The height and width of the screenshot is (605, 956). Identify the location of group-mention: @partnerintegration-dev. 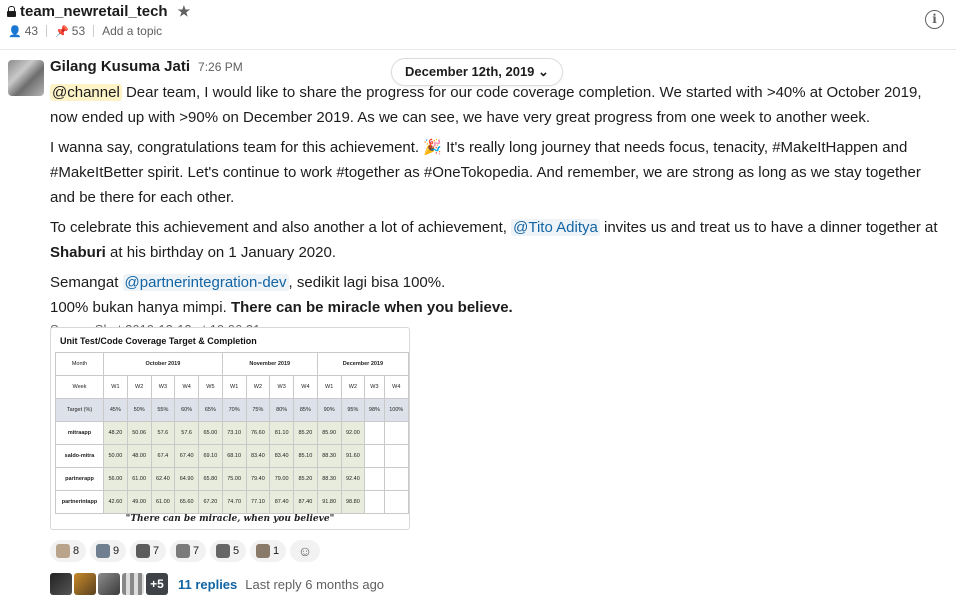
(205, 282).